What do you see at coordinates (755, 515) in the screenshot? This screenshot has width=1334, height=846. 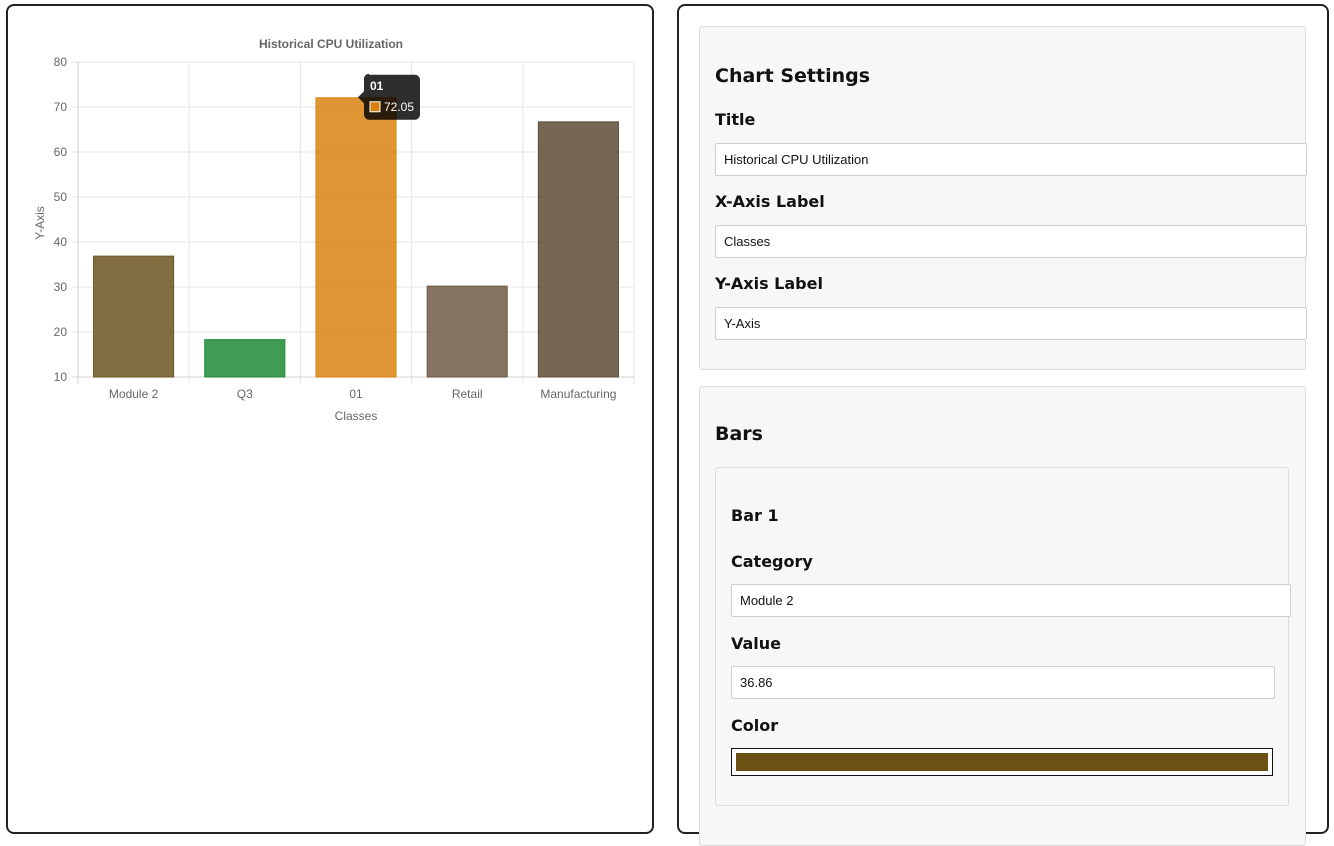 I see `bar-1-heading: Bar 1` at bounding box center [755, 515].